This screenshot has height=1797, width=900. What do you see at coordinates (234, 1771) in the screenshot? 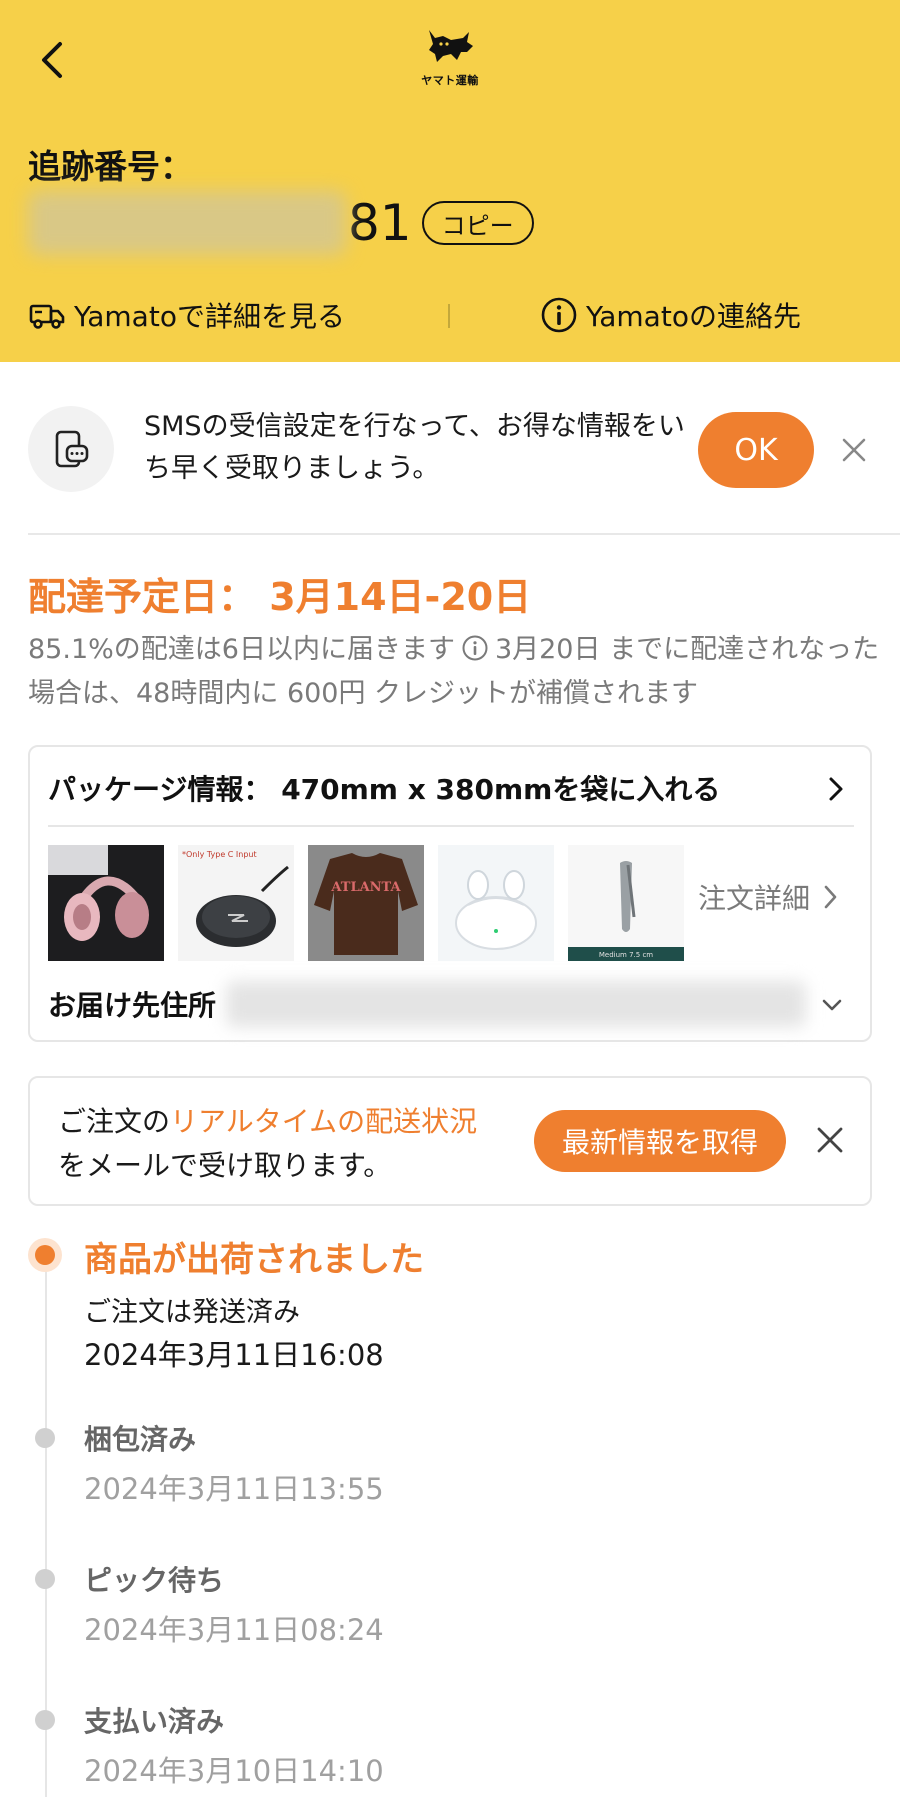
I see `timeline-date: 2024年3月10日14:10` at bounding box center [234, 1771].